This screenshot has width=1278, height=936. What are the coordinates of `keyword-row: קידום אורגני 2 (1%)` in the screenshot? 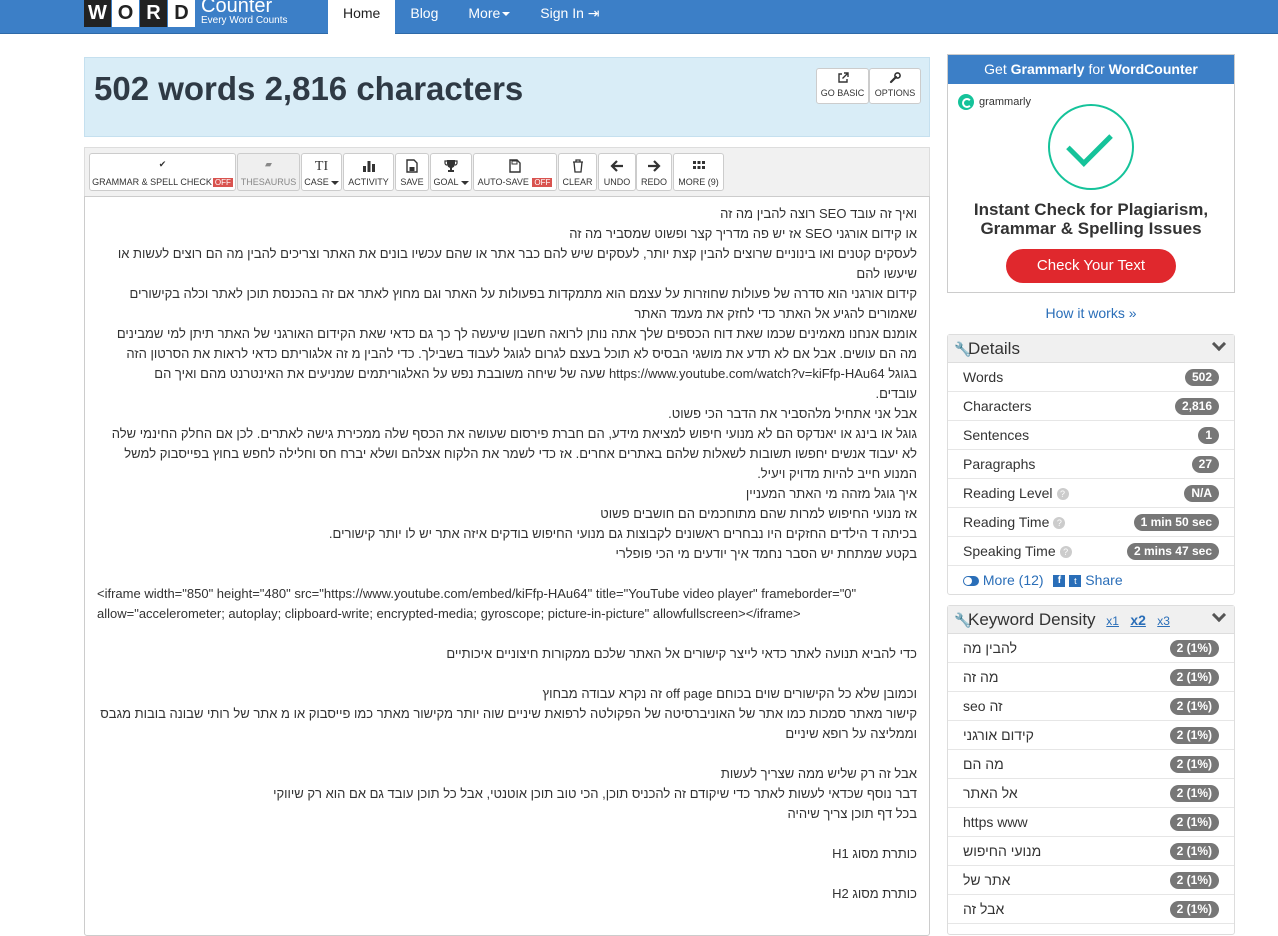 It's located at (1091, 735).